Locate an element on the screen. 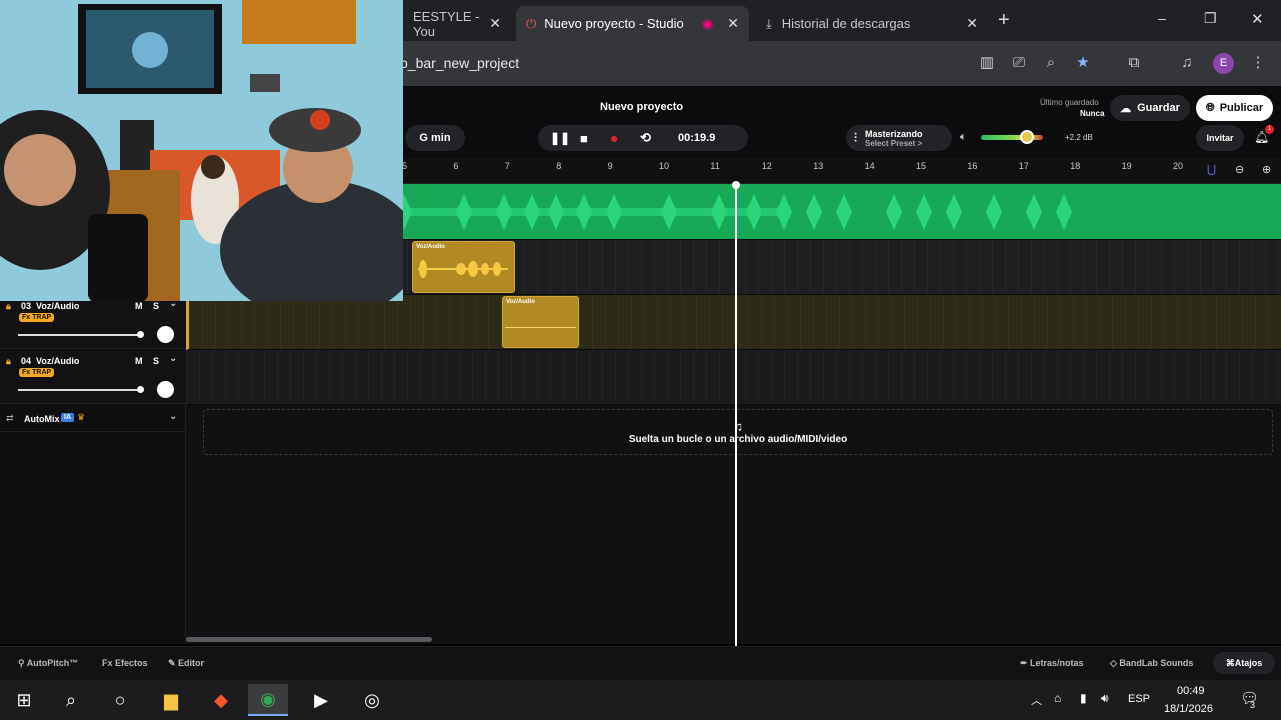 This screenshot has width=1281, height=720. cortana-icon: ○ is located at coordinates (120, 700).